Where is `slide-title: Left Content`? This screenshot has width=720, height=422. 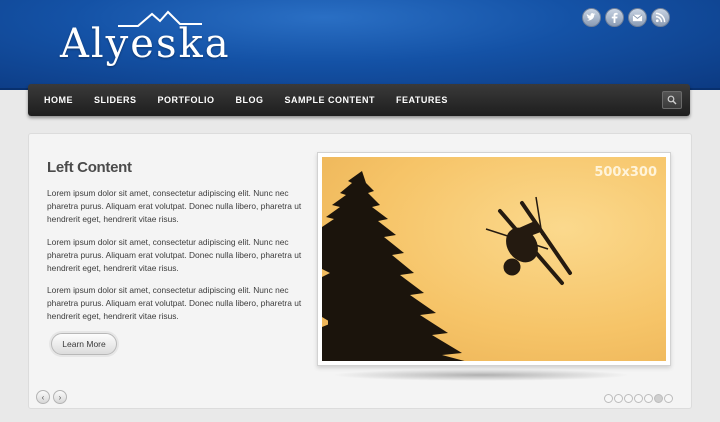 slide-title: Left Content is located at coordinates (89, 167).